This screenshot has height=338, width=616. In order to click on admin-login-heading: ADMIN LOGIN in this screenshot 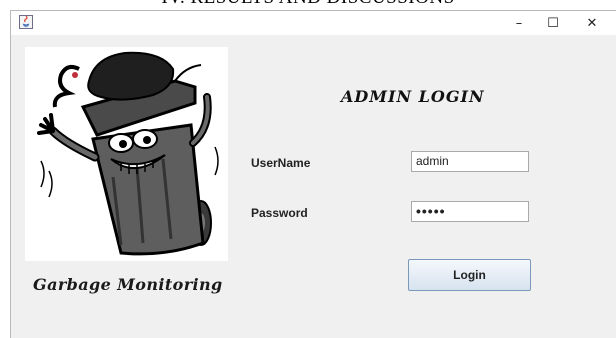, I will do `click(413, 96)`.